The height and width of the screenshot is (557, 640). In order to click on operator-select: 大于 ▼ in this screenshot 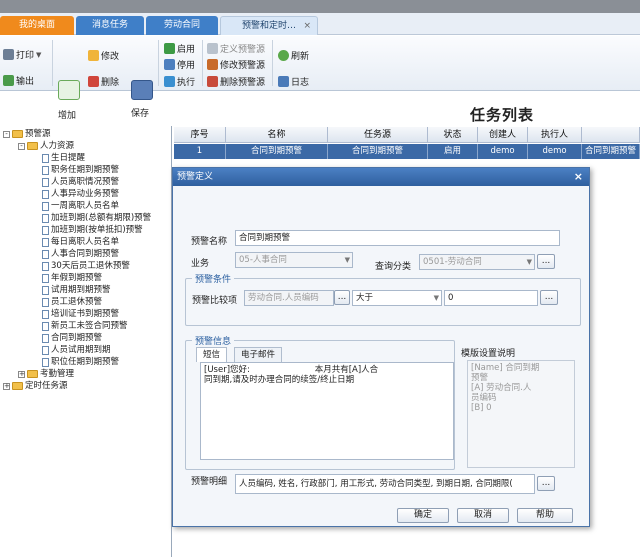, I will do `click(397, 298)`.